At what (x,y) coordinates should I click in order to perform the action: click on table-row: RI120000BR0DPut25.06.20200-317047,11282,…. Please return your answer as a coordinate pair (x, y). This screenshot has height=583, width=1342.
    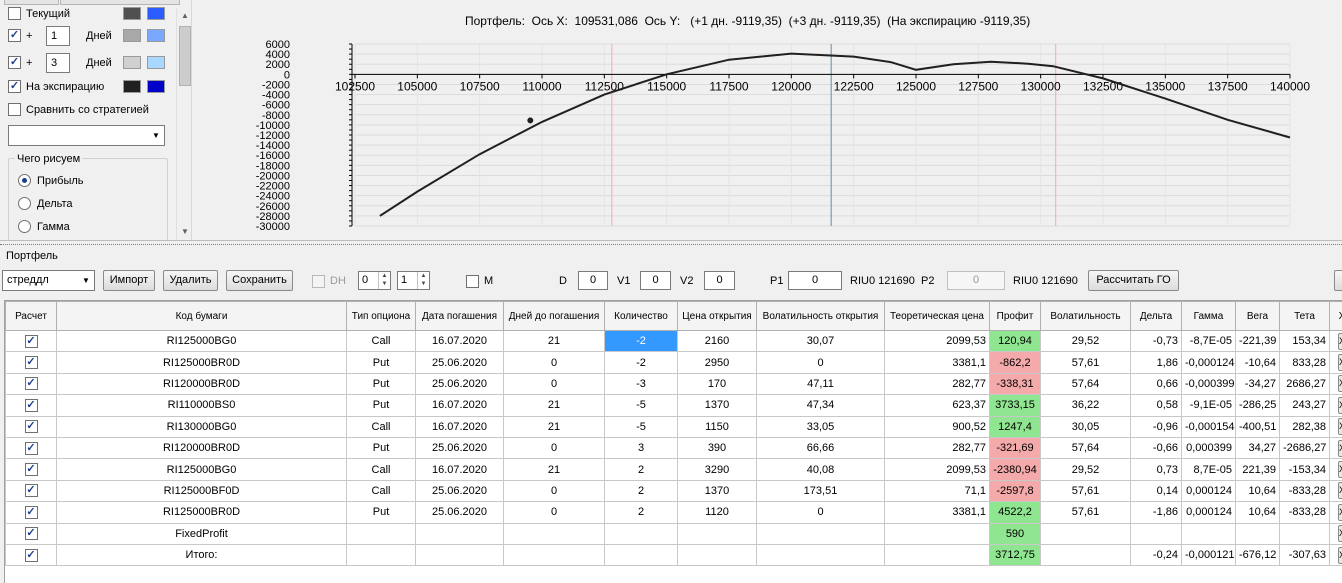
    Looking at the image, I should click on (673, 384).